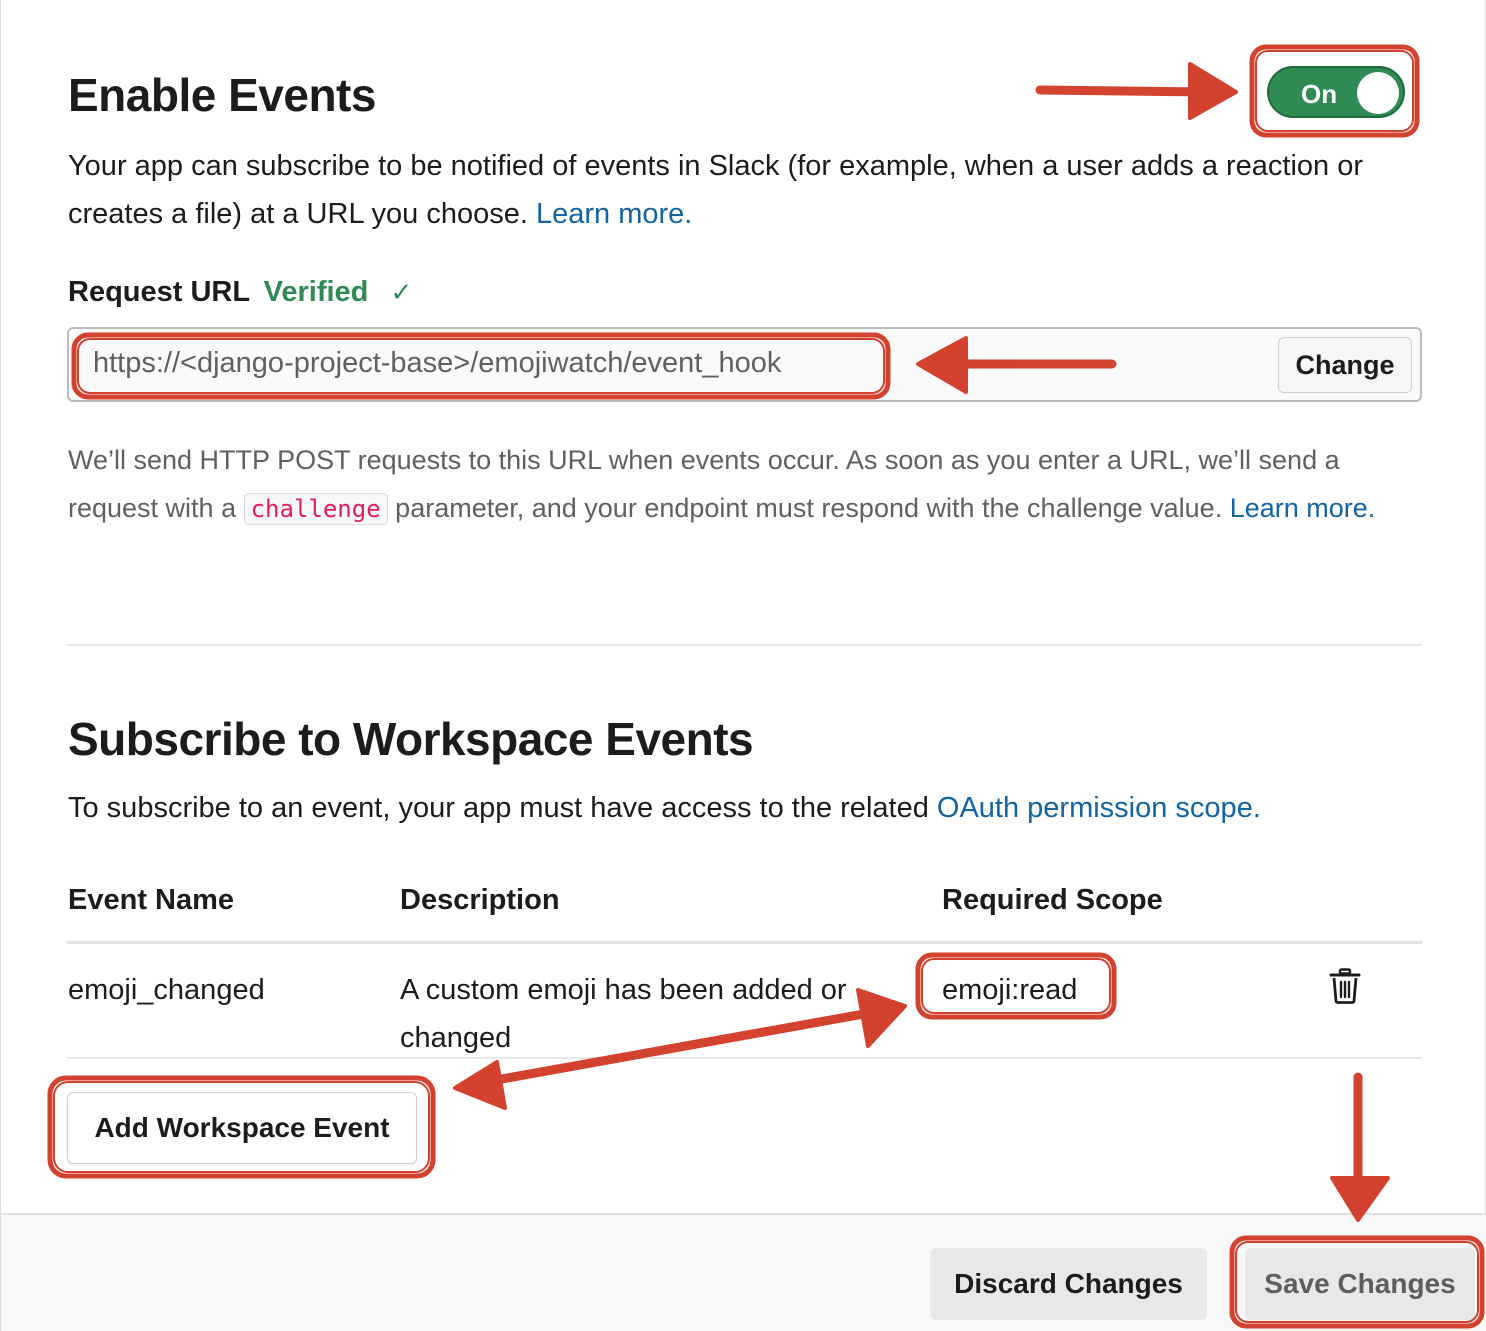  What do you see at coordinates (222, 95) in the screenshot?
I see `enable-events-title: Enable Events` at bounding box center [222, 95].